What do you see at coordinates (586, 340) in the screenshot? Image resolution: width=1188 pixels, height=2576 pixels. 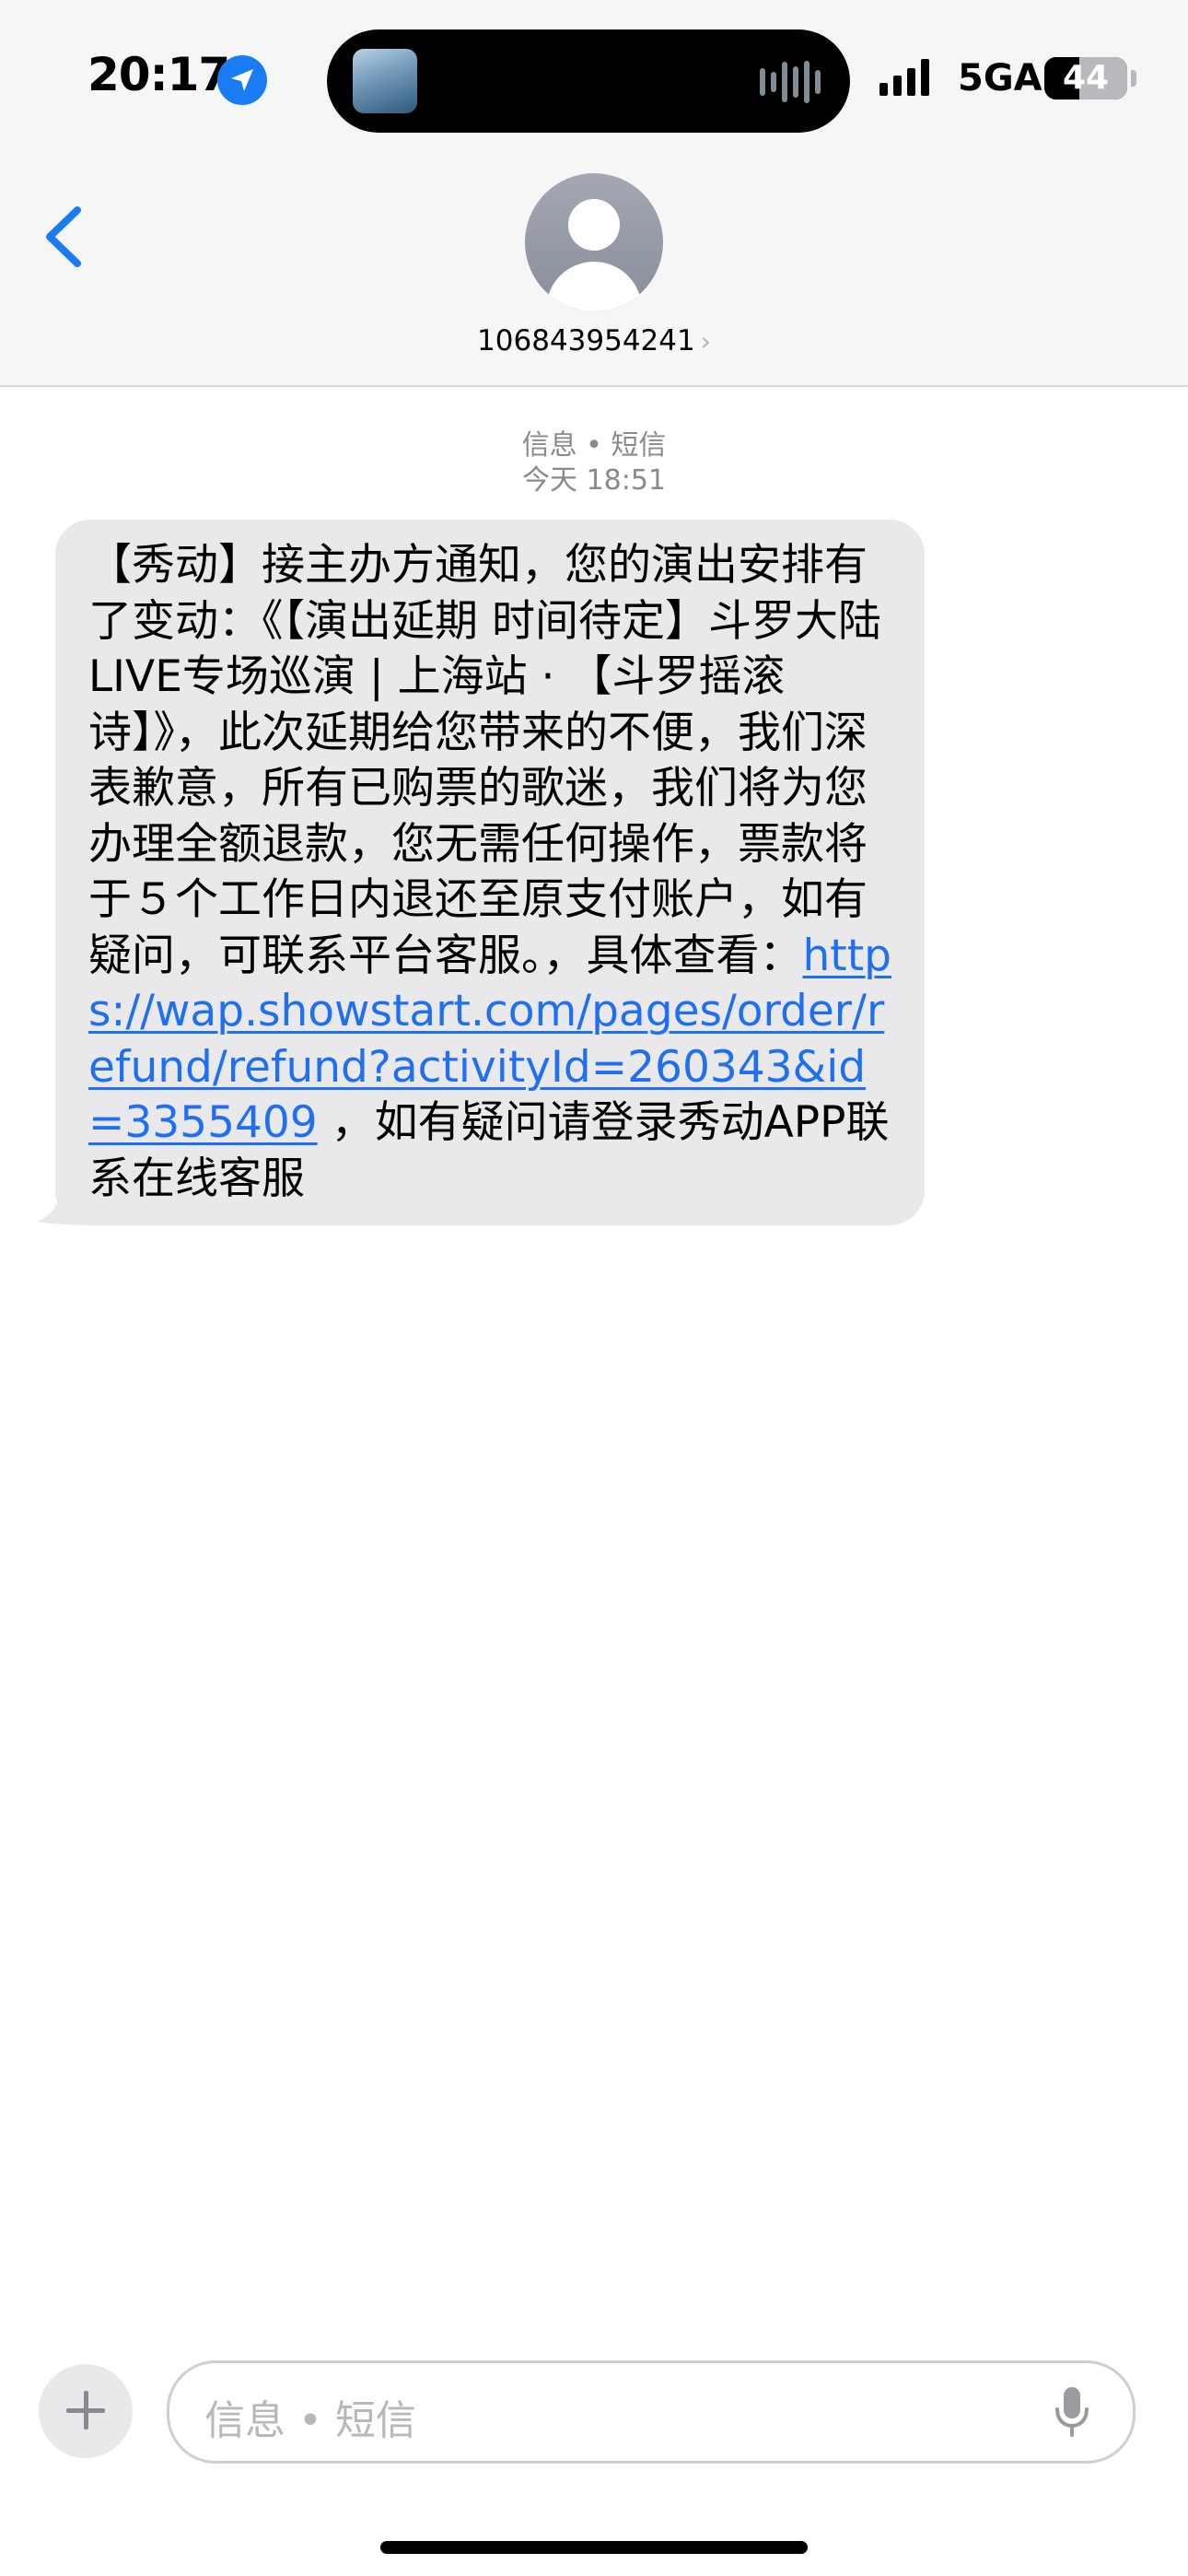 I see `contact-name: 106843954241` at bounding box center [586, 340].